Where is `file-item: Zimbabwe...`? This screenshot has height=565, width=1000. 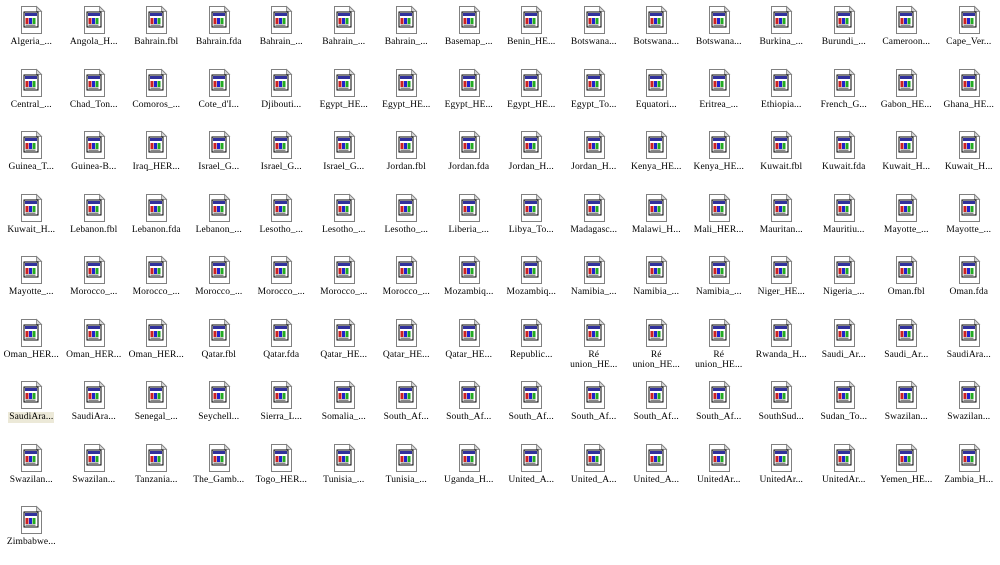
file-item: Zimbabwe... is located at coordinates (31, 533).